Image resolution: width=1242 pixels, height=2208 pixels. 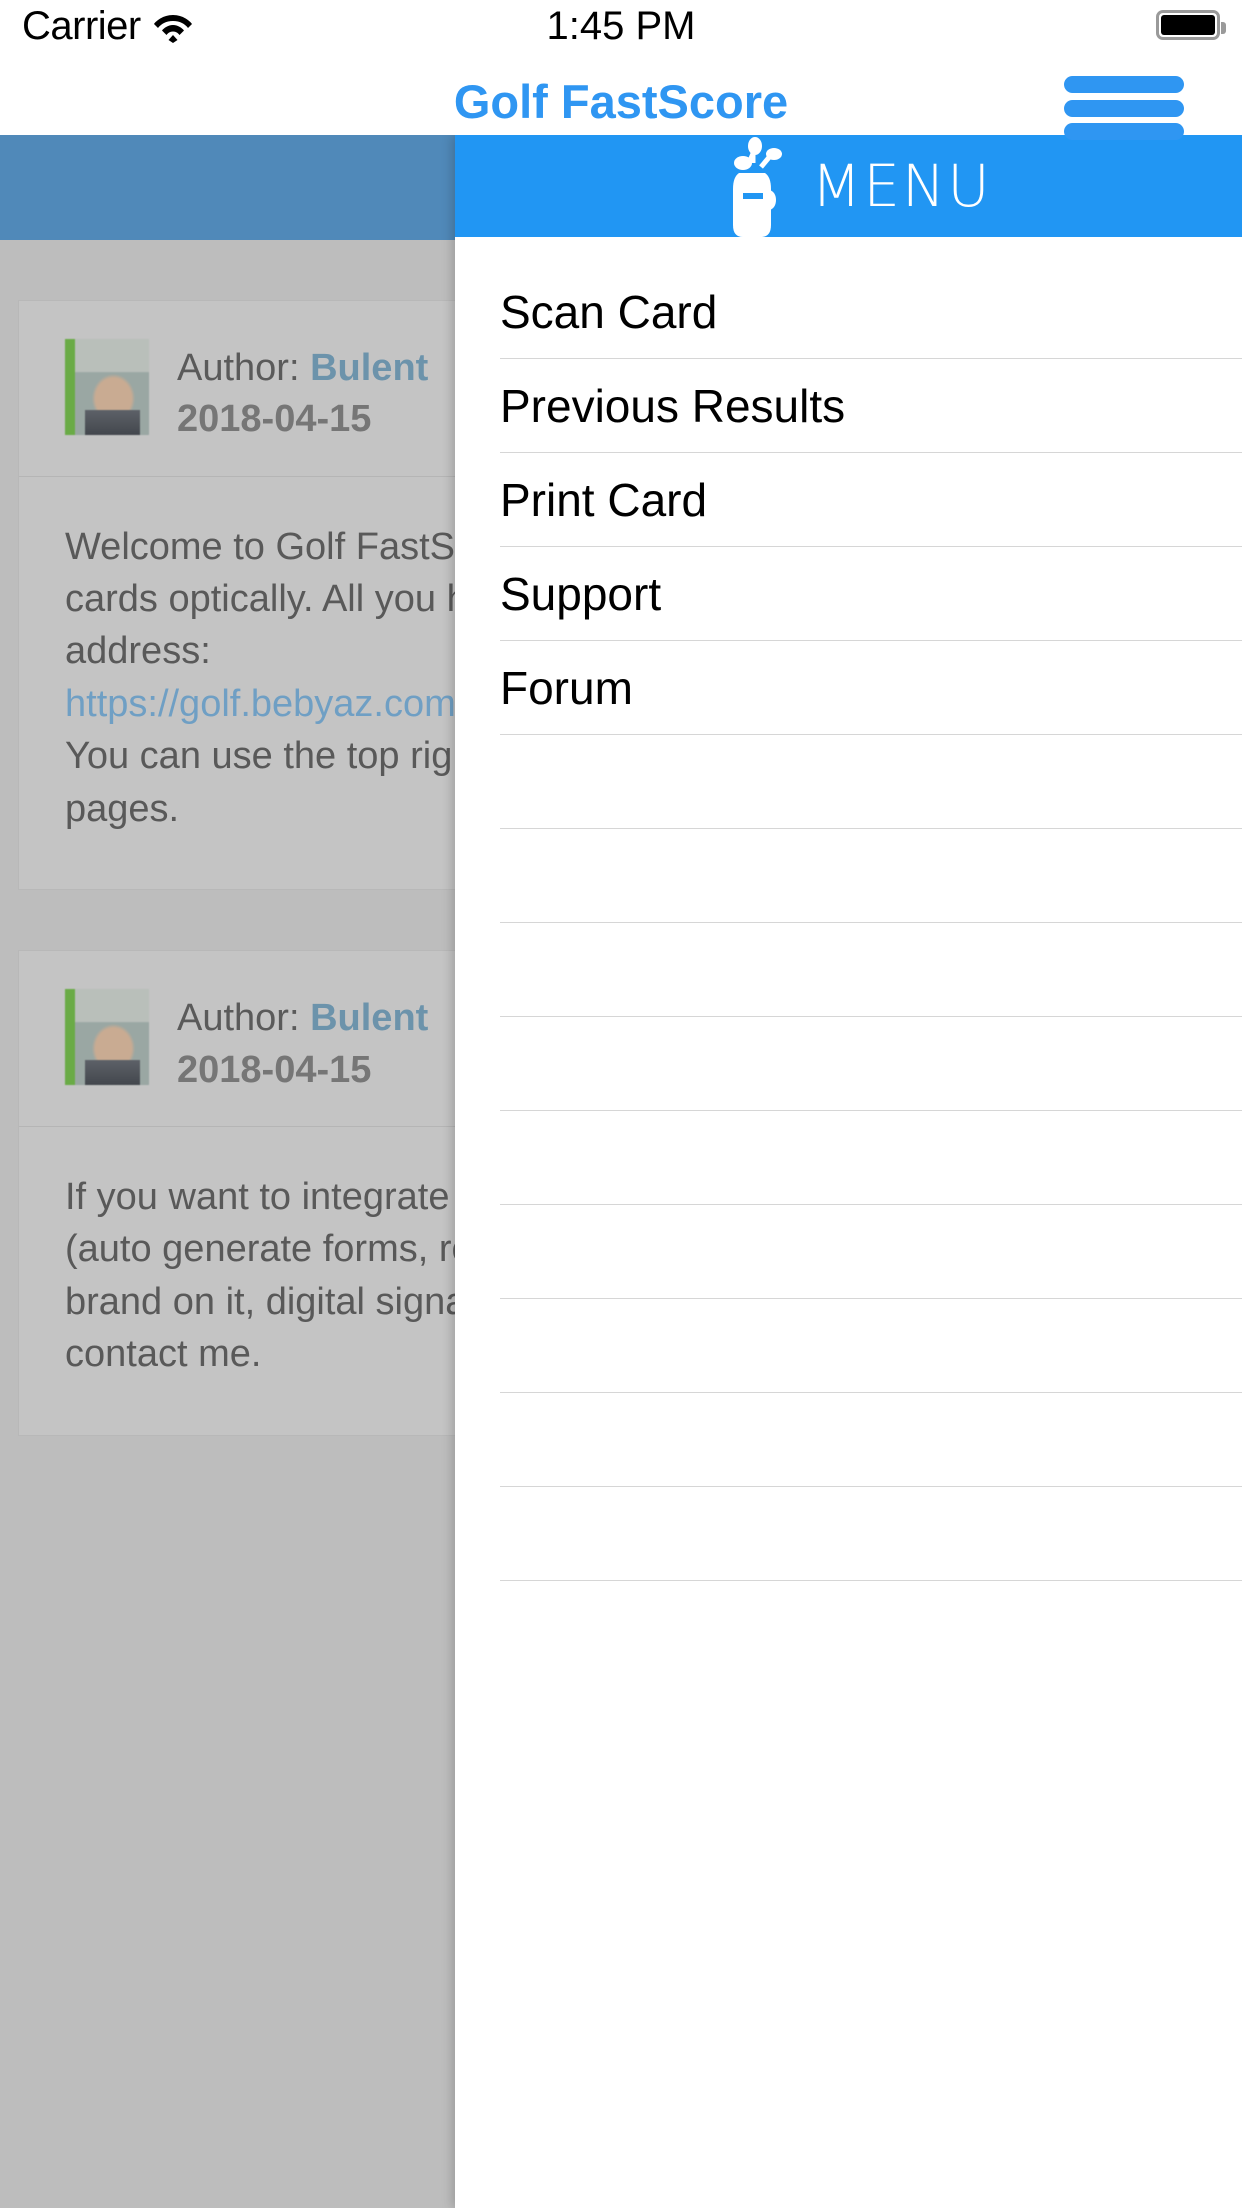 I want to click on menu-header: MENU, so click(x=848, y=186).